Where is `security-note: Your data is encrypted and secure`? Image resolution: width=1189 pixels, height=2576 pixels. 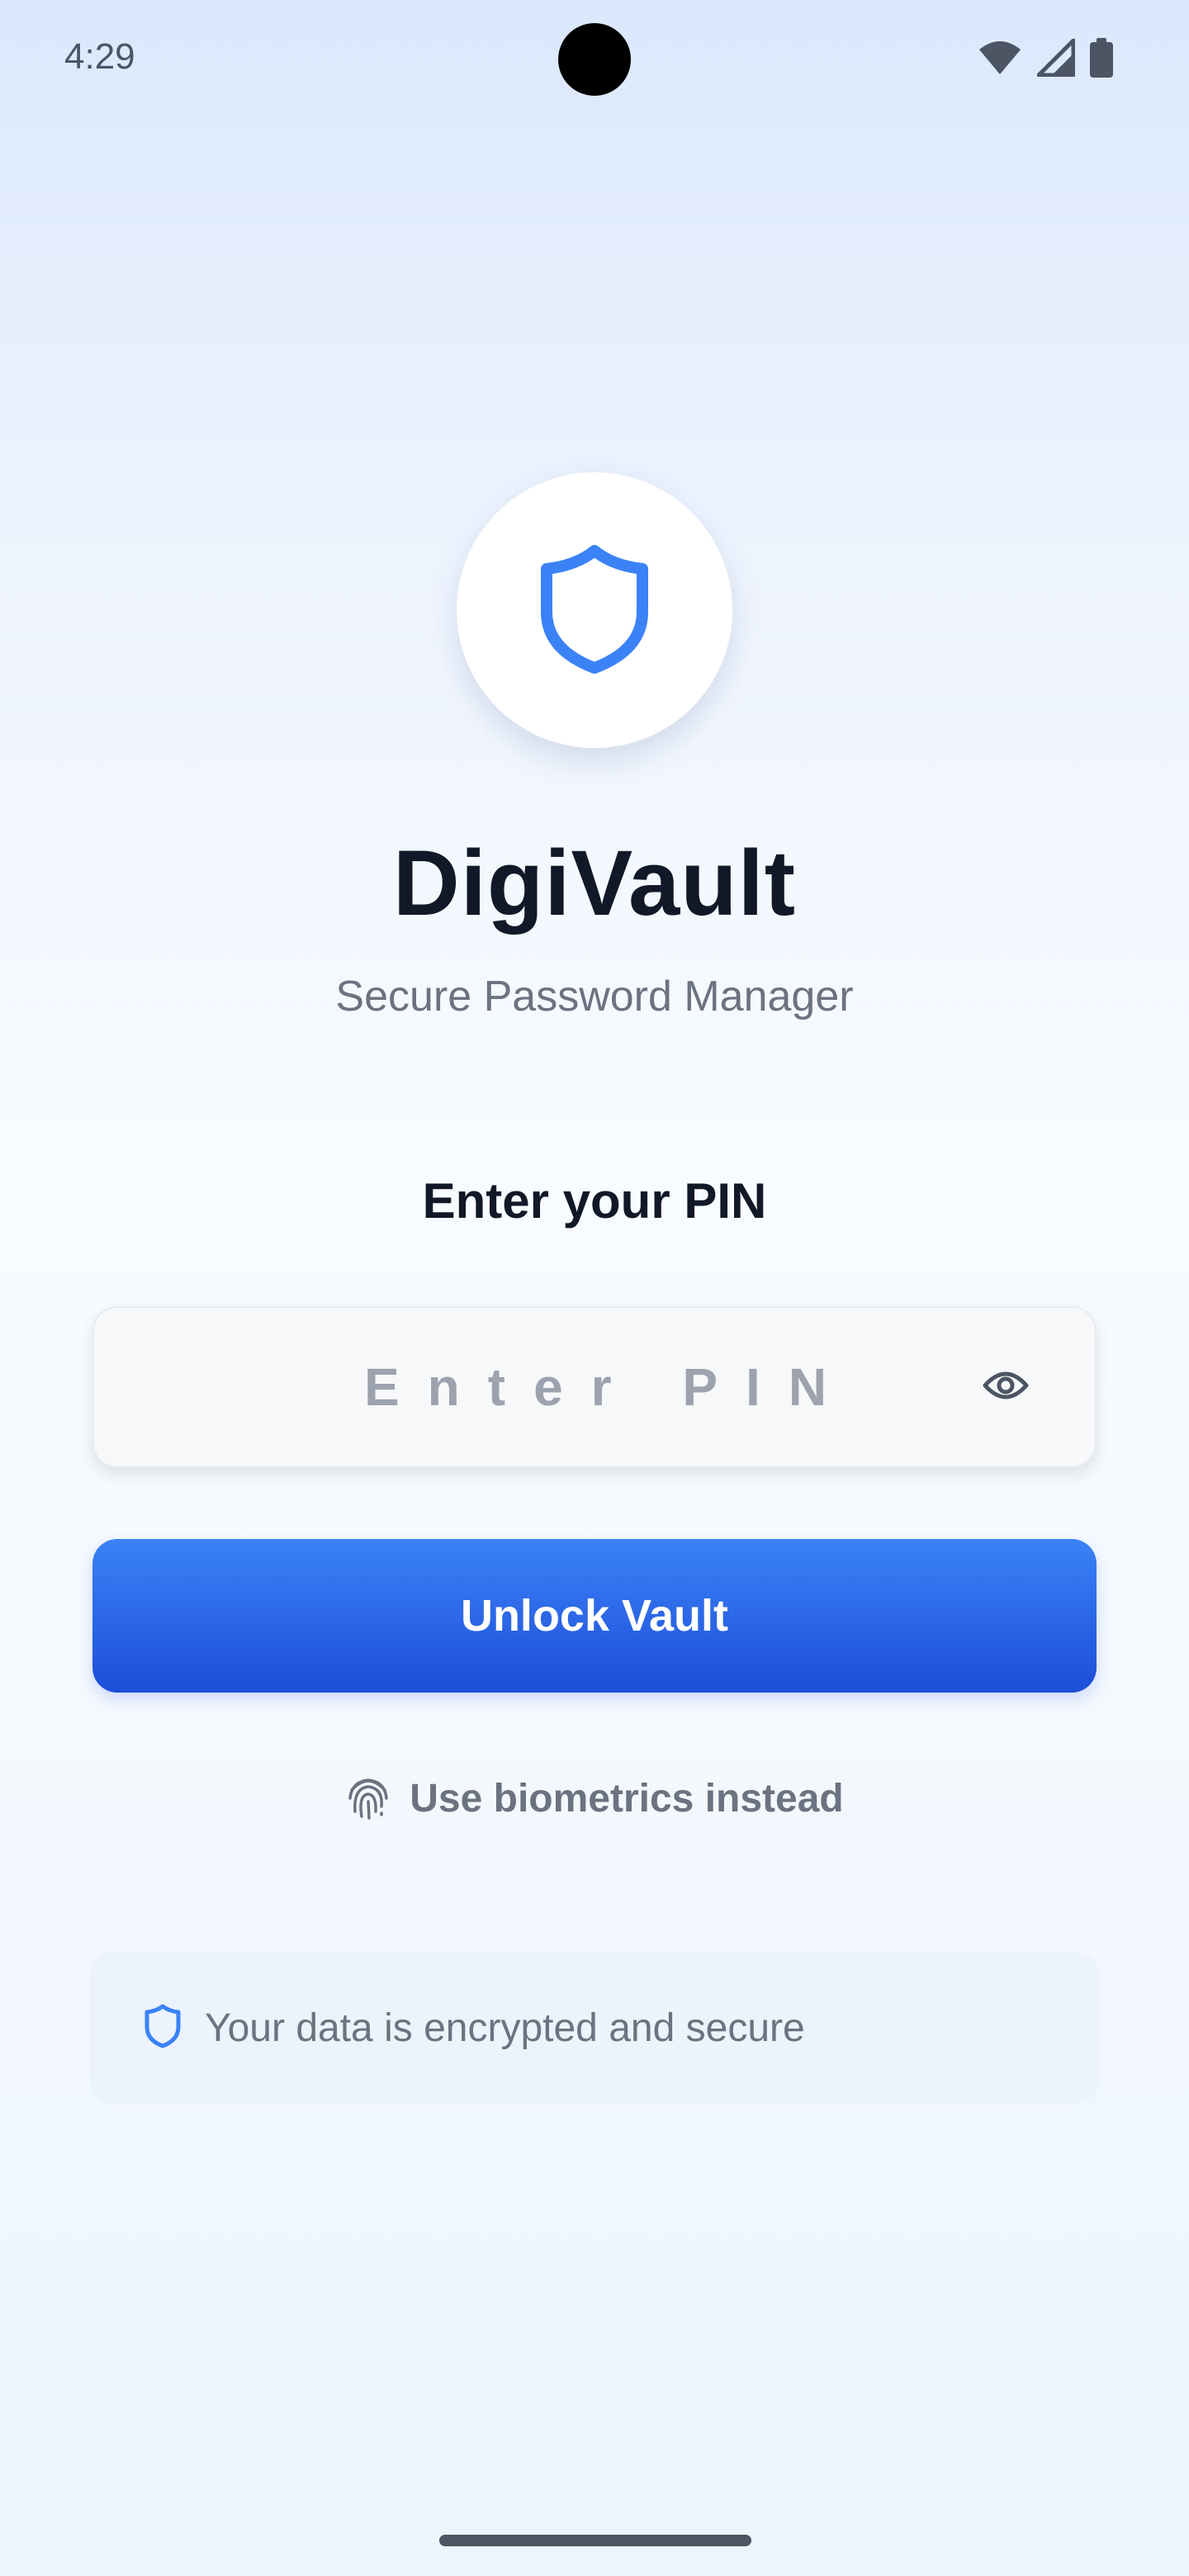
security-note: Your data is encrypted and secure is located at coordinates (594, 2028).